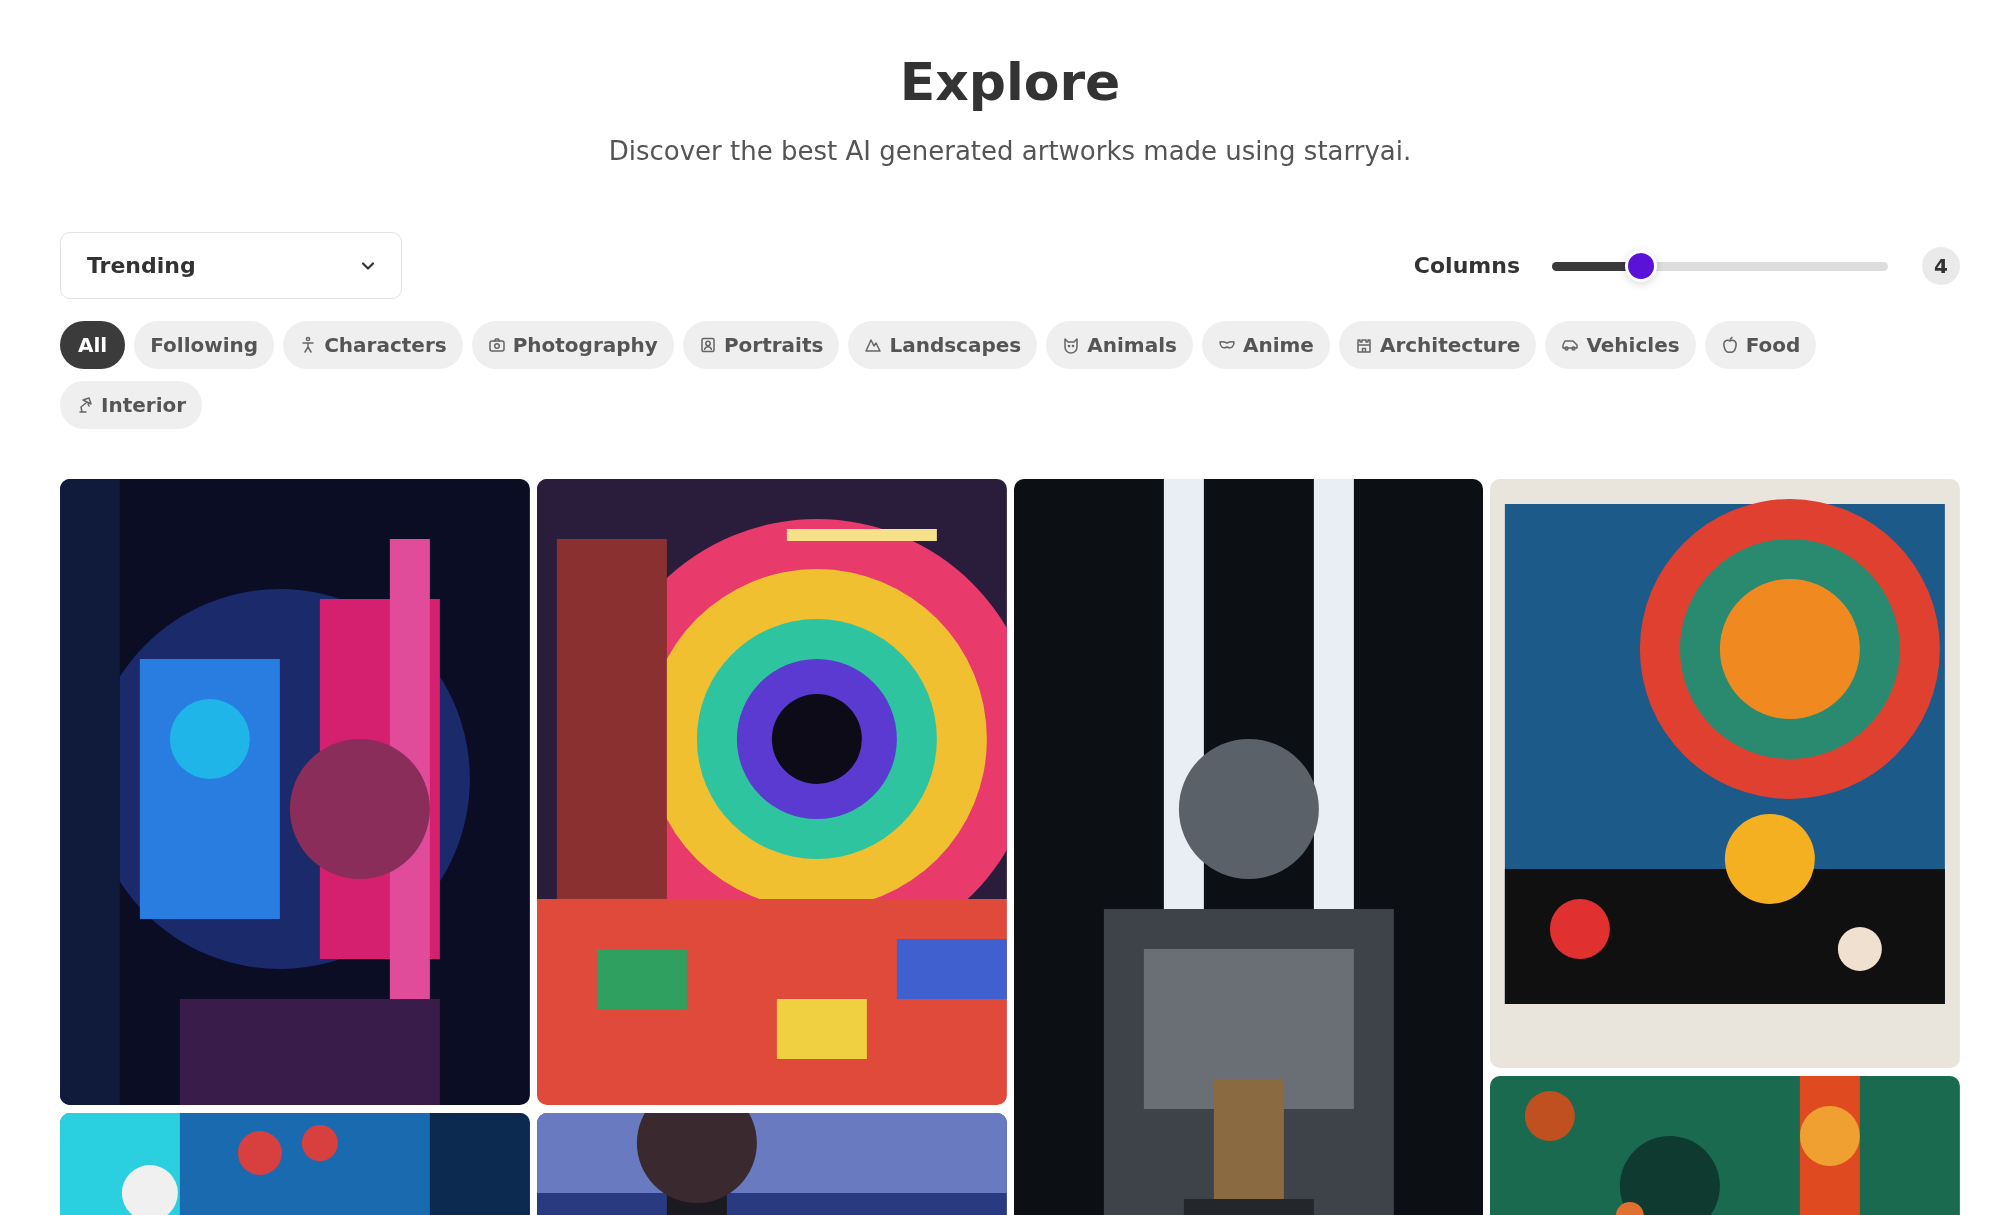 This screenshot has height=1215, width=1999. What do you see at coordinates (204, 345) in the screenshot?
I see `category-chip: Following` at bounding box center [204, 345].